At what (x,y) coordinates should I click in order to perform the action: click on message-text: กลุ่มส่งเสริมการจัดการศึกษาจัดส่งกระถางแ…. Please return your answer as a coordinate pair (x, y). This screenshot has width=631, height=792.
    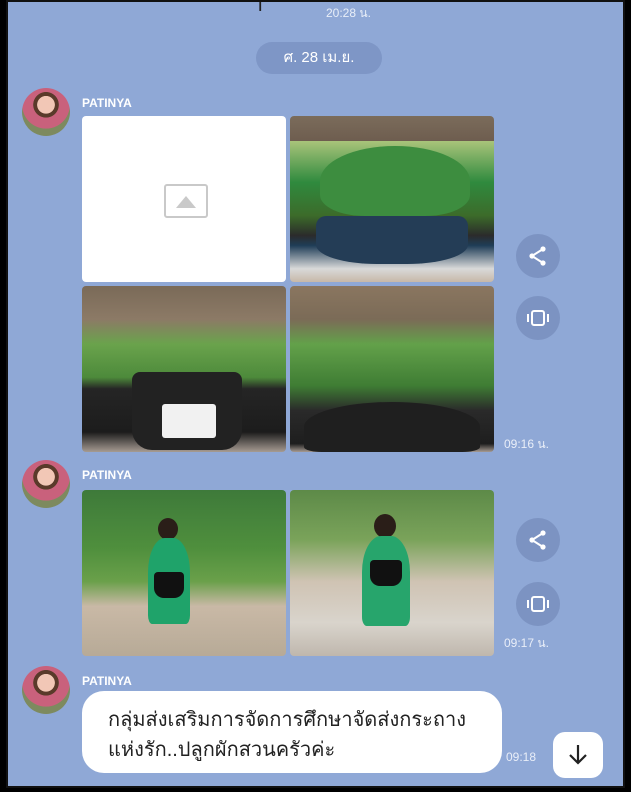
    Looking at the image, I should click on (287, 735).